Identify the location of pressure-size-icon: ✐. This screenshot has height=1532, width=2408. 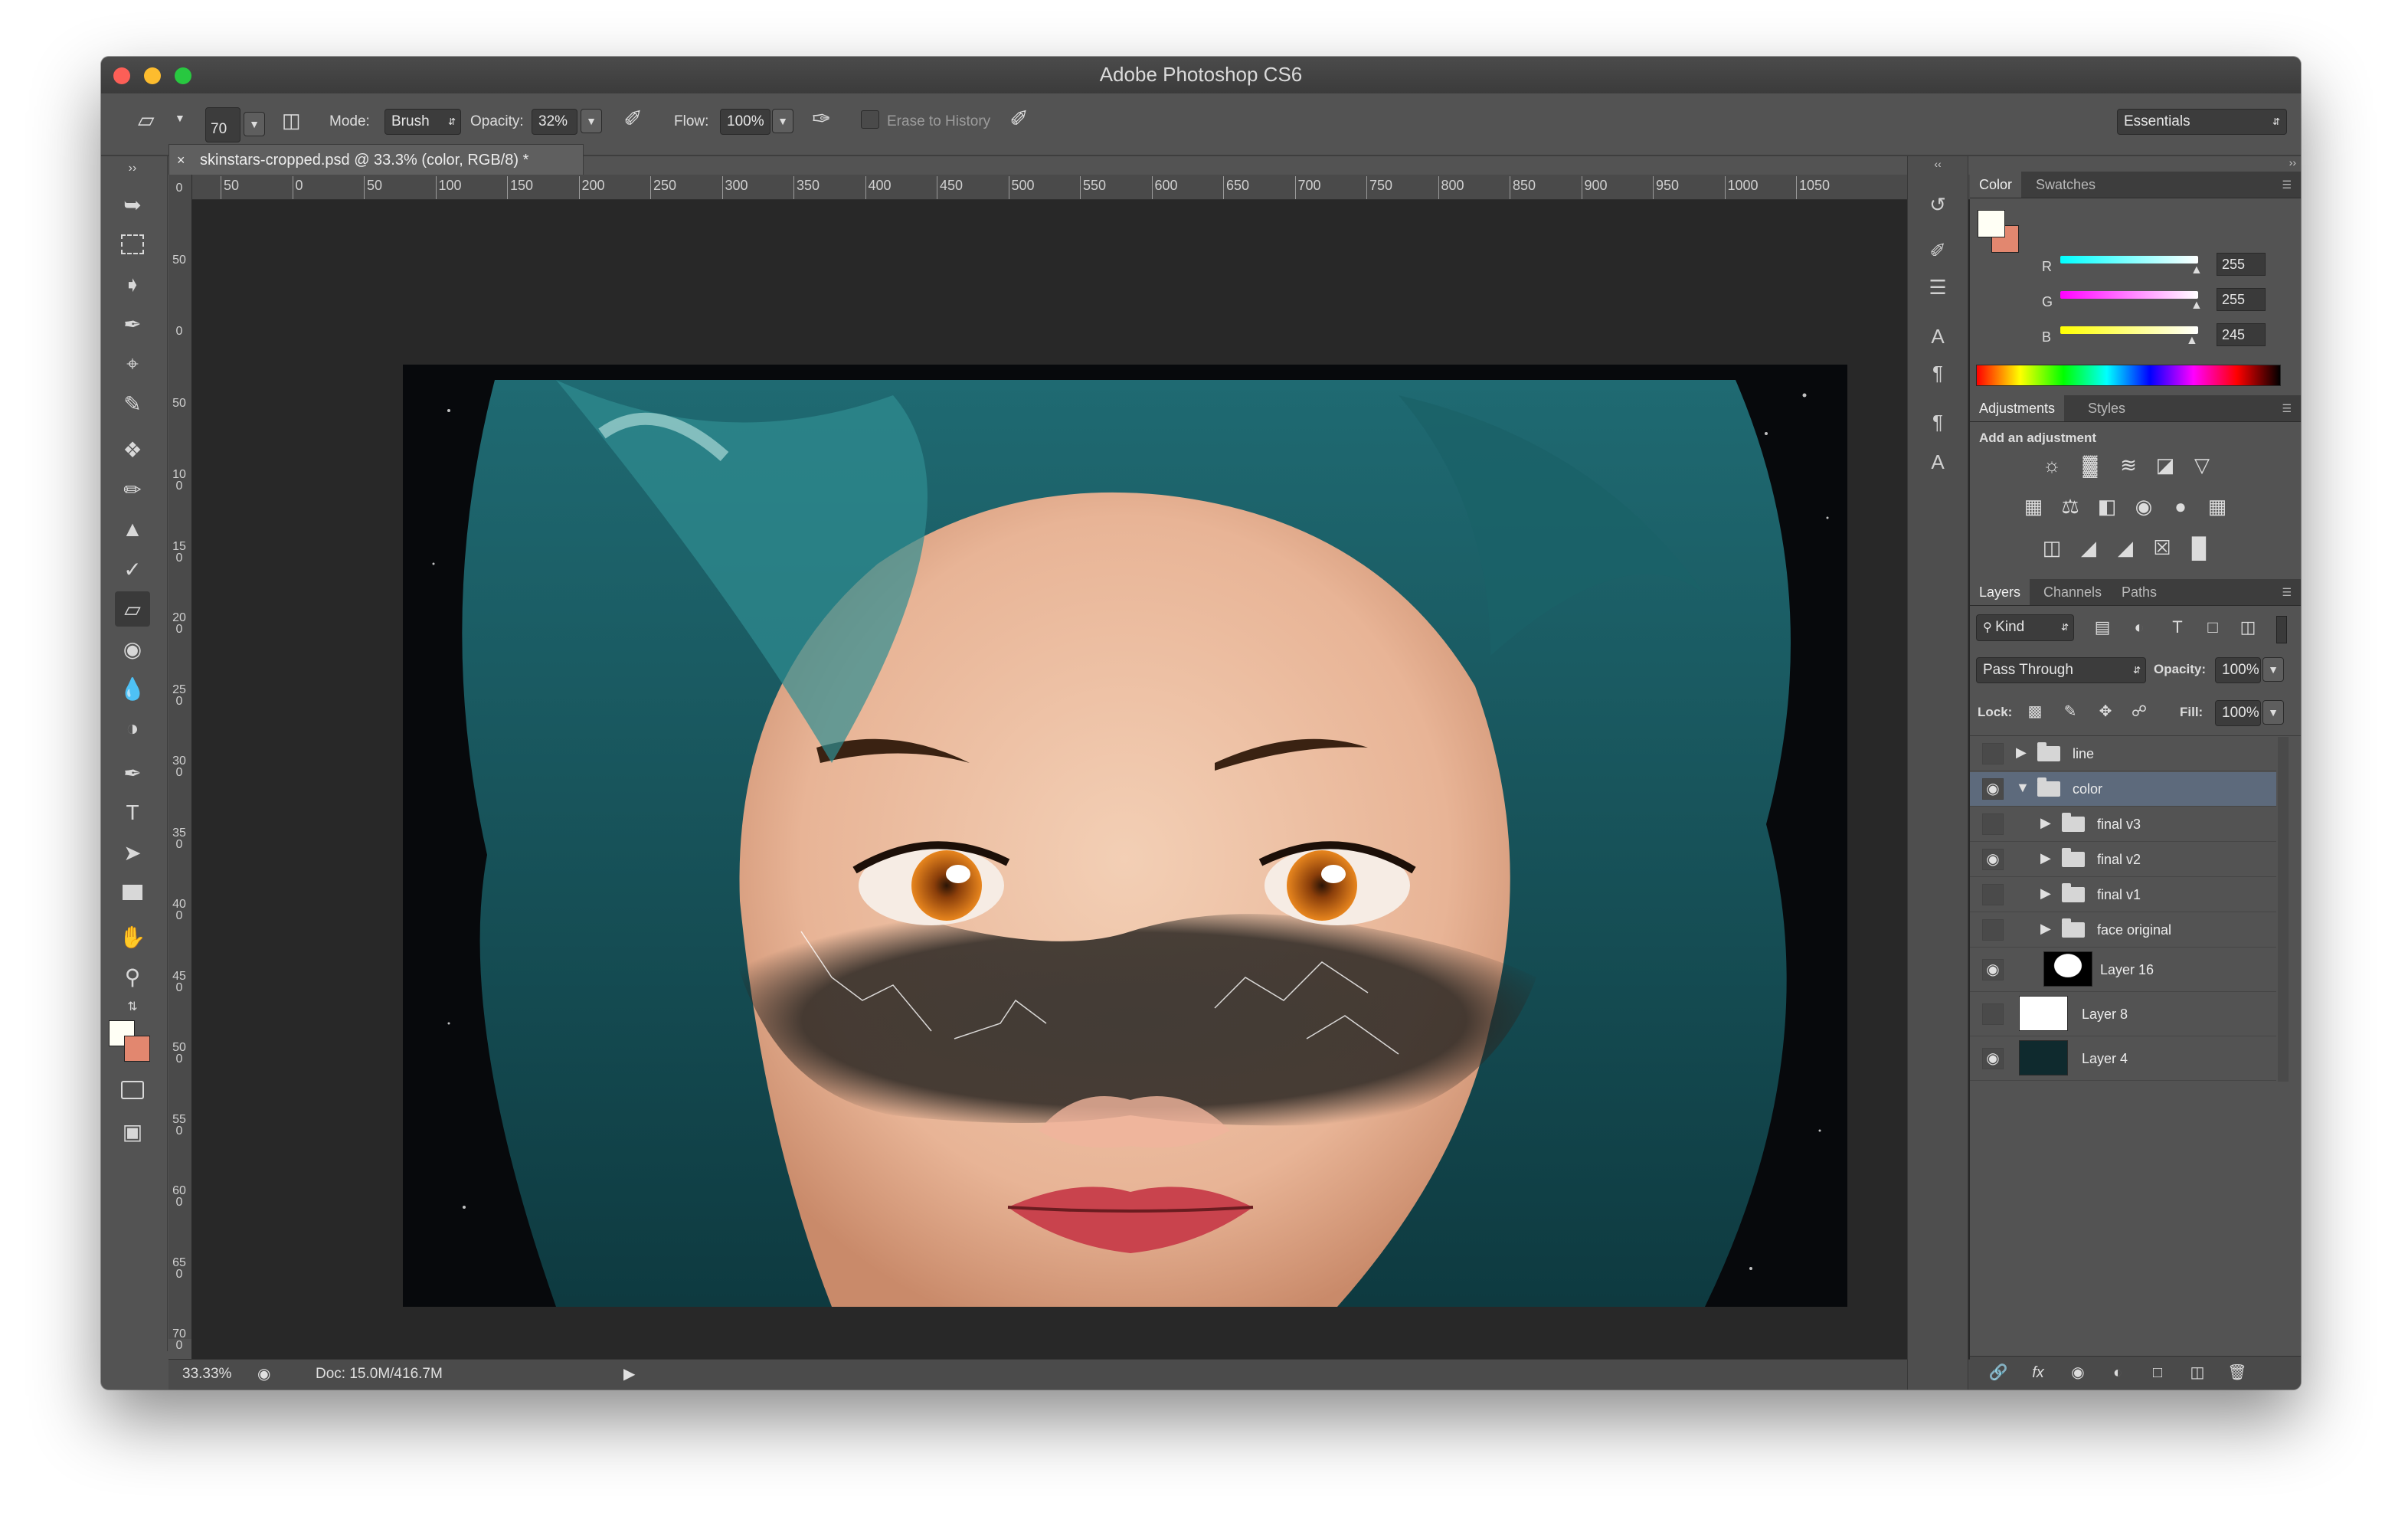
(1019, 120).